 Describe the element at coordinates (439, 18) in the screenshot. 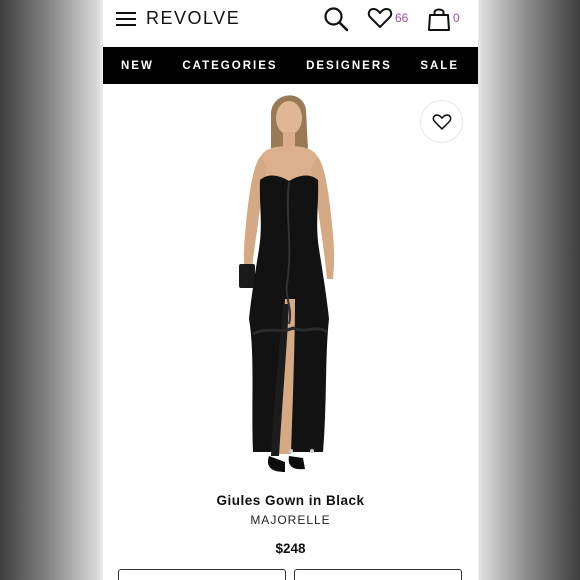

I see `shopping-bag-icon` at that location.